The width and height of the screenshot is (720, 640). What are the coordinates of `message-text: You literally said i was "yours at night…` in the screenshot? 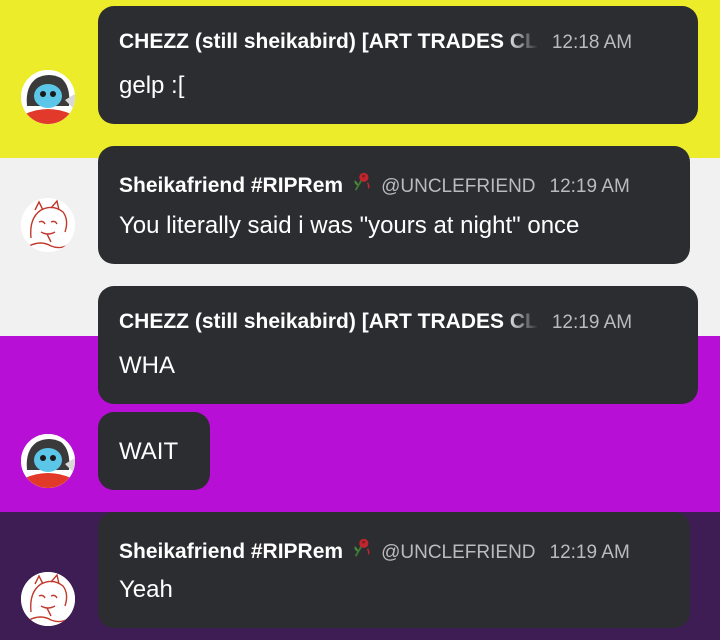 It's located at (349, 225).